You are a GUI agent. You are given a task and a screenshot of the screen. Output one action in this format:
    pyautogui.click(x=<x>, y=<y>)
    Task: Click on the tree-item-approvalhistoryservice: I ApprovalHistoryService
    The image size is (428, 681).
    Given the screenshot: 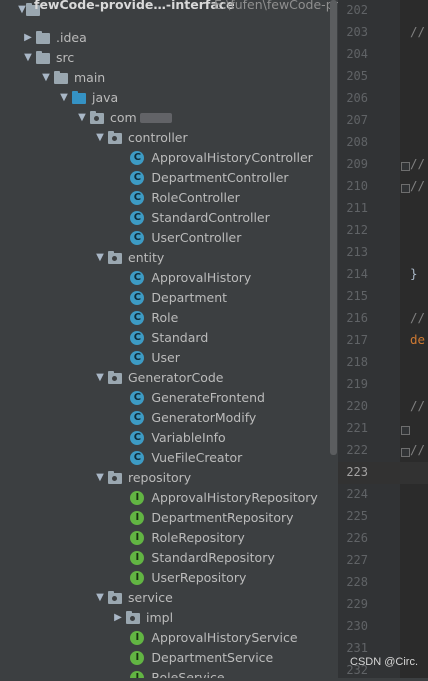 What is the action you would take?
    pyautogui.click(x=169, y=638)
    